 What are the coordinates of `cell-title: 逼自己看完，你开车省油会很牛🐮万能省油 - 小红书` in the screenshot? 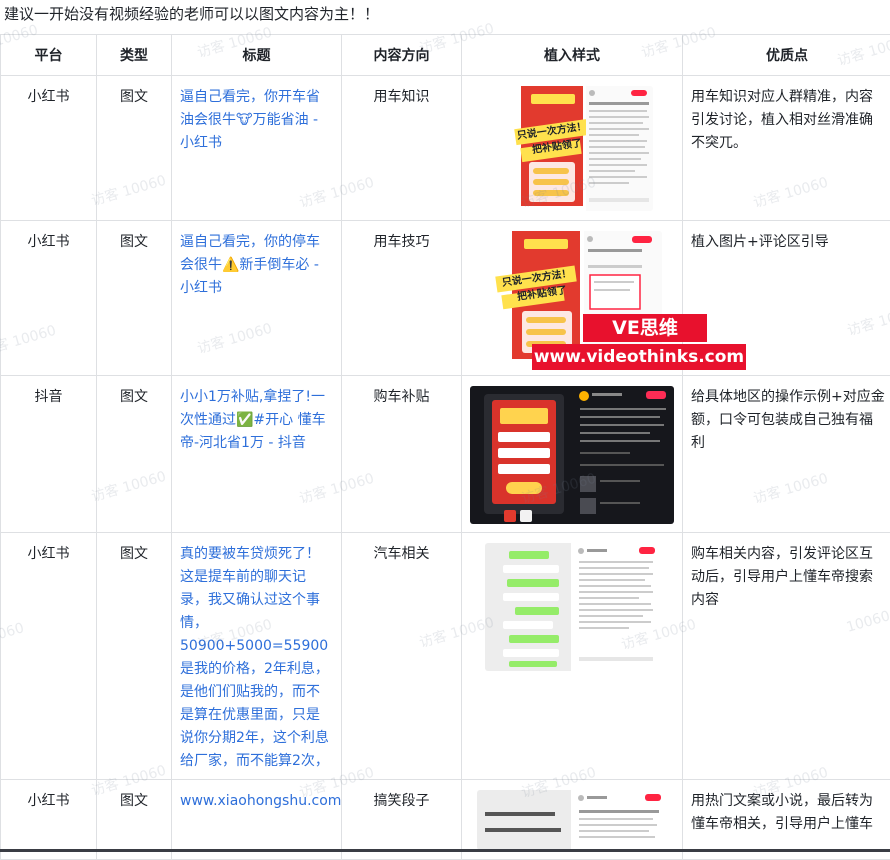 It's located at (257, 148).